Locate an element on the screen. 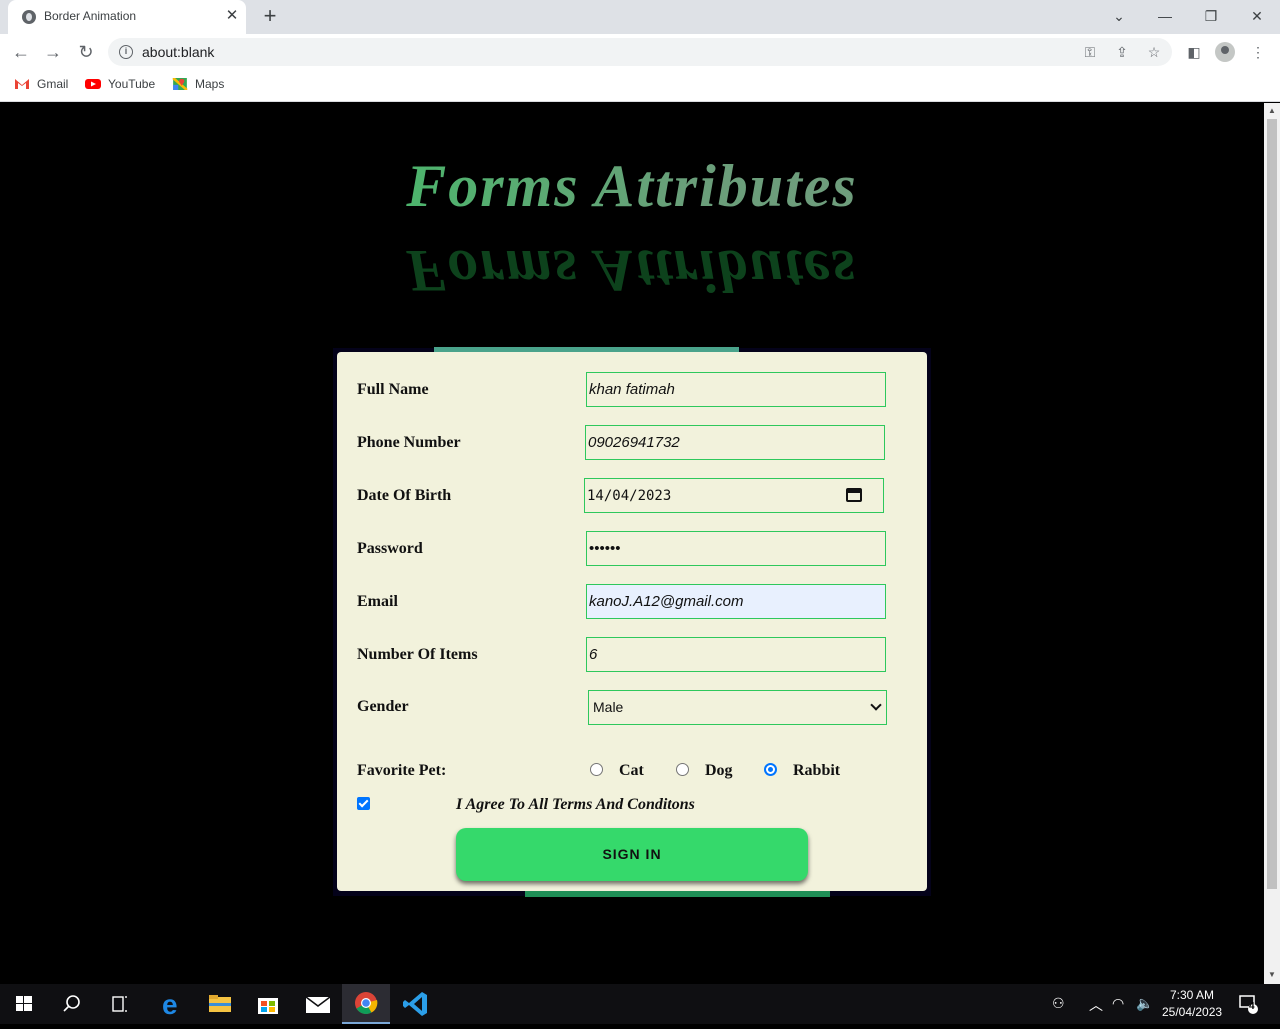 The image size is (1280, 1029). back-button: ← is located at coordinates (21, 52).